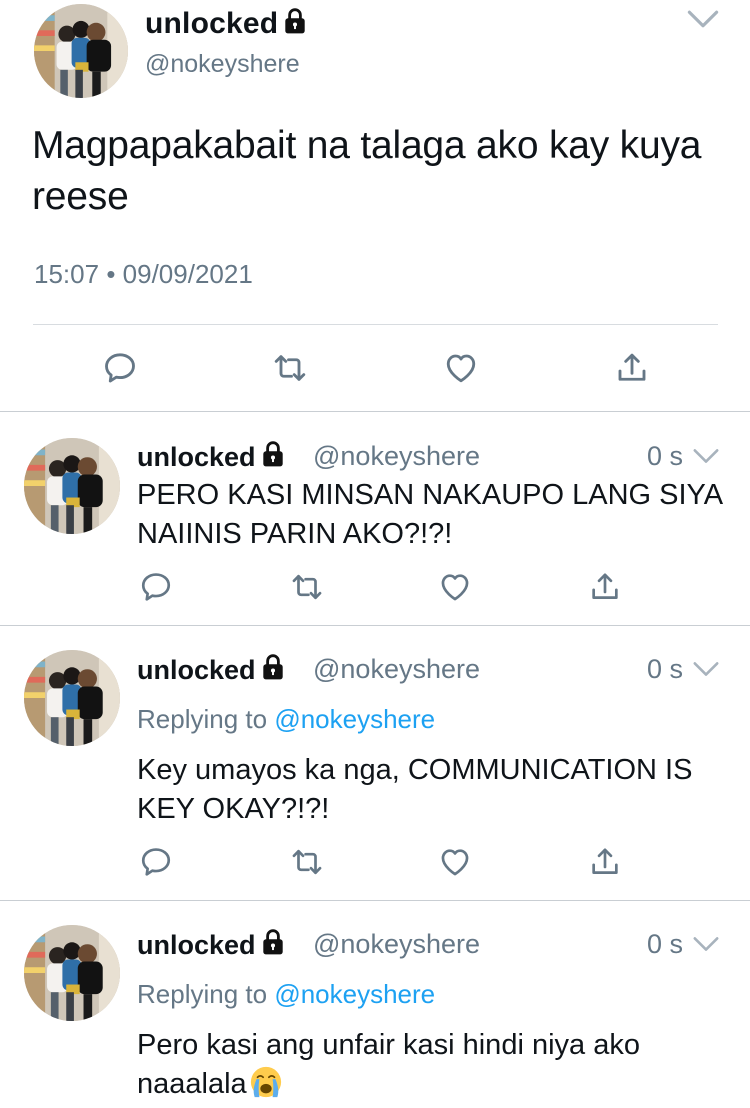 The width and height of the screenshot is (750, 1108). I want to click on tweet-timestamp: 15:07 • 09/09/2021, so click(143, 274).